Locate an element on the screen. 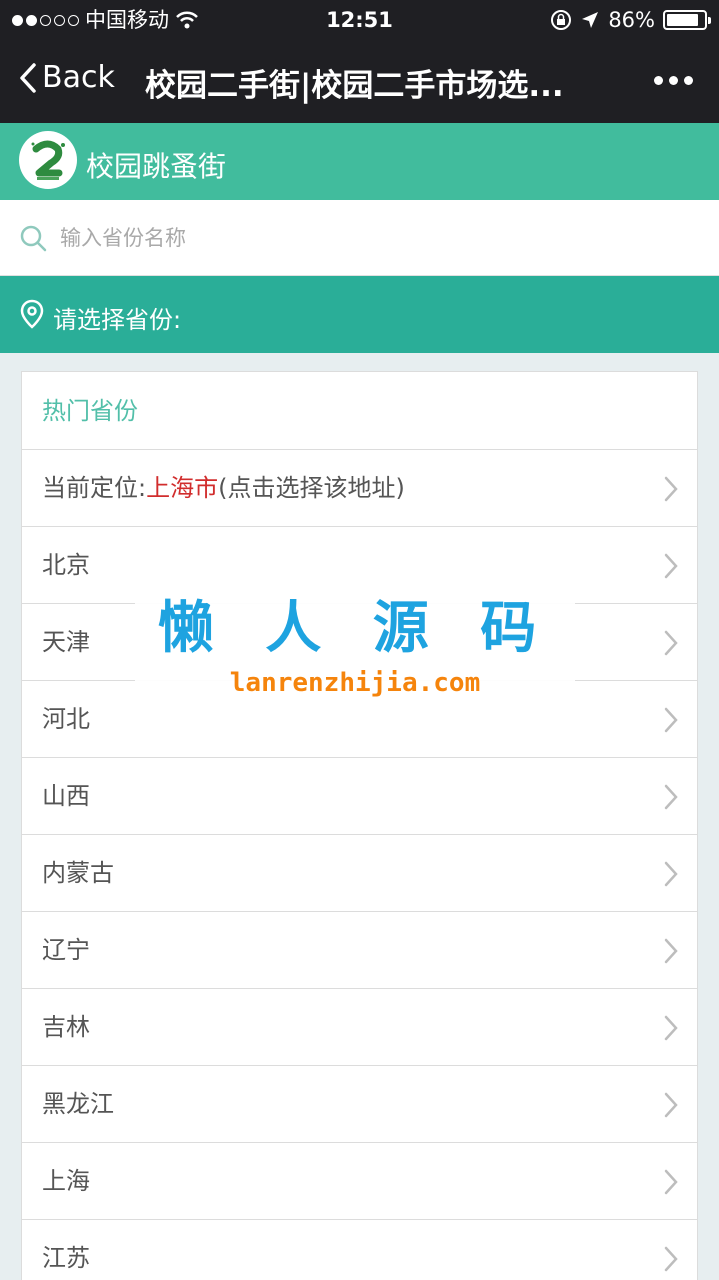 Image resolution: width=719 pixels, height=1280 pixels. select-province-label: 请选择省份: is located at coordinates (117, 320).